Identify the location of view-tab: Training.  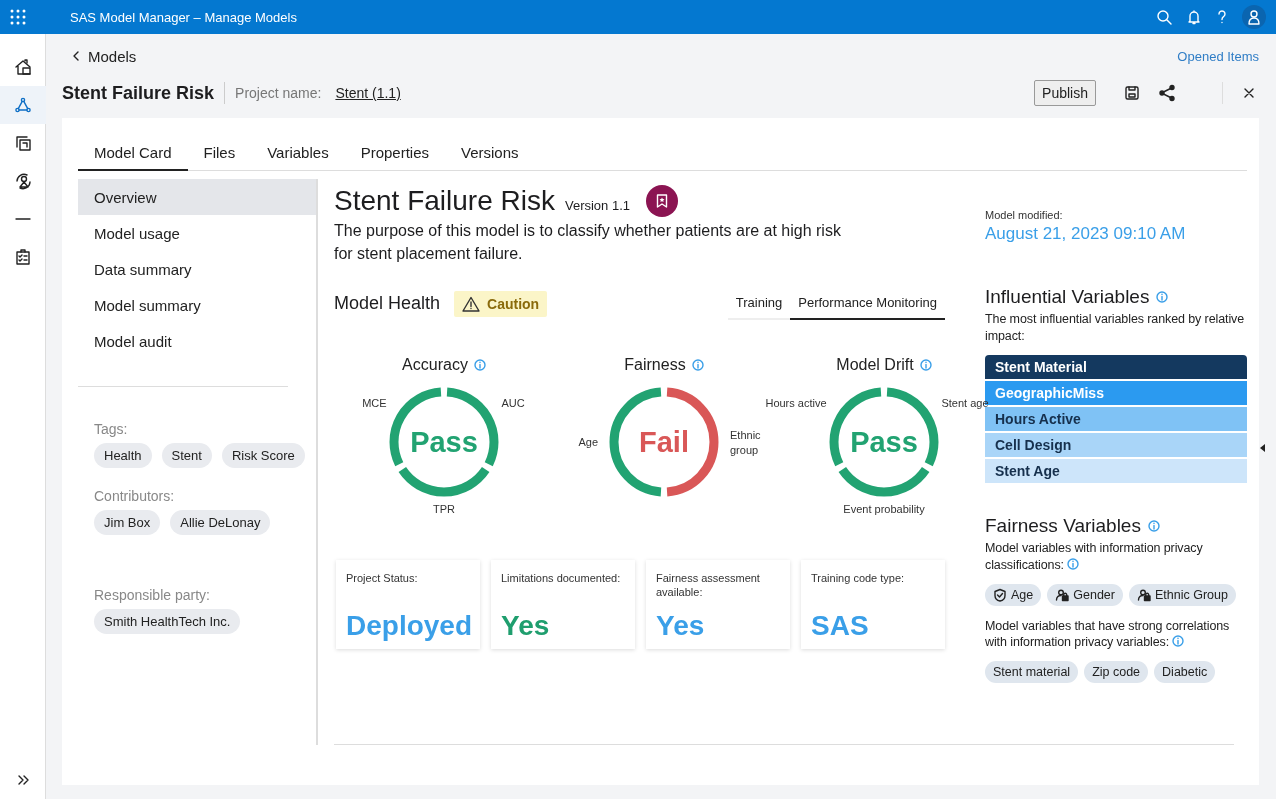
(759, 304).